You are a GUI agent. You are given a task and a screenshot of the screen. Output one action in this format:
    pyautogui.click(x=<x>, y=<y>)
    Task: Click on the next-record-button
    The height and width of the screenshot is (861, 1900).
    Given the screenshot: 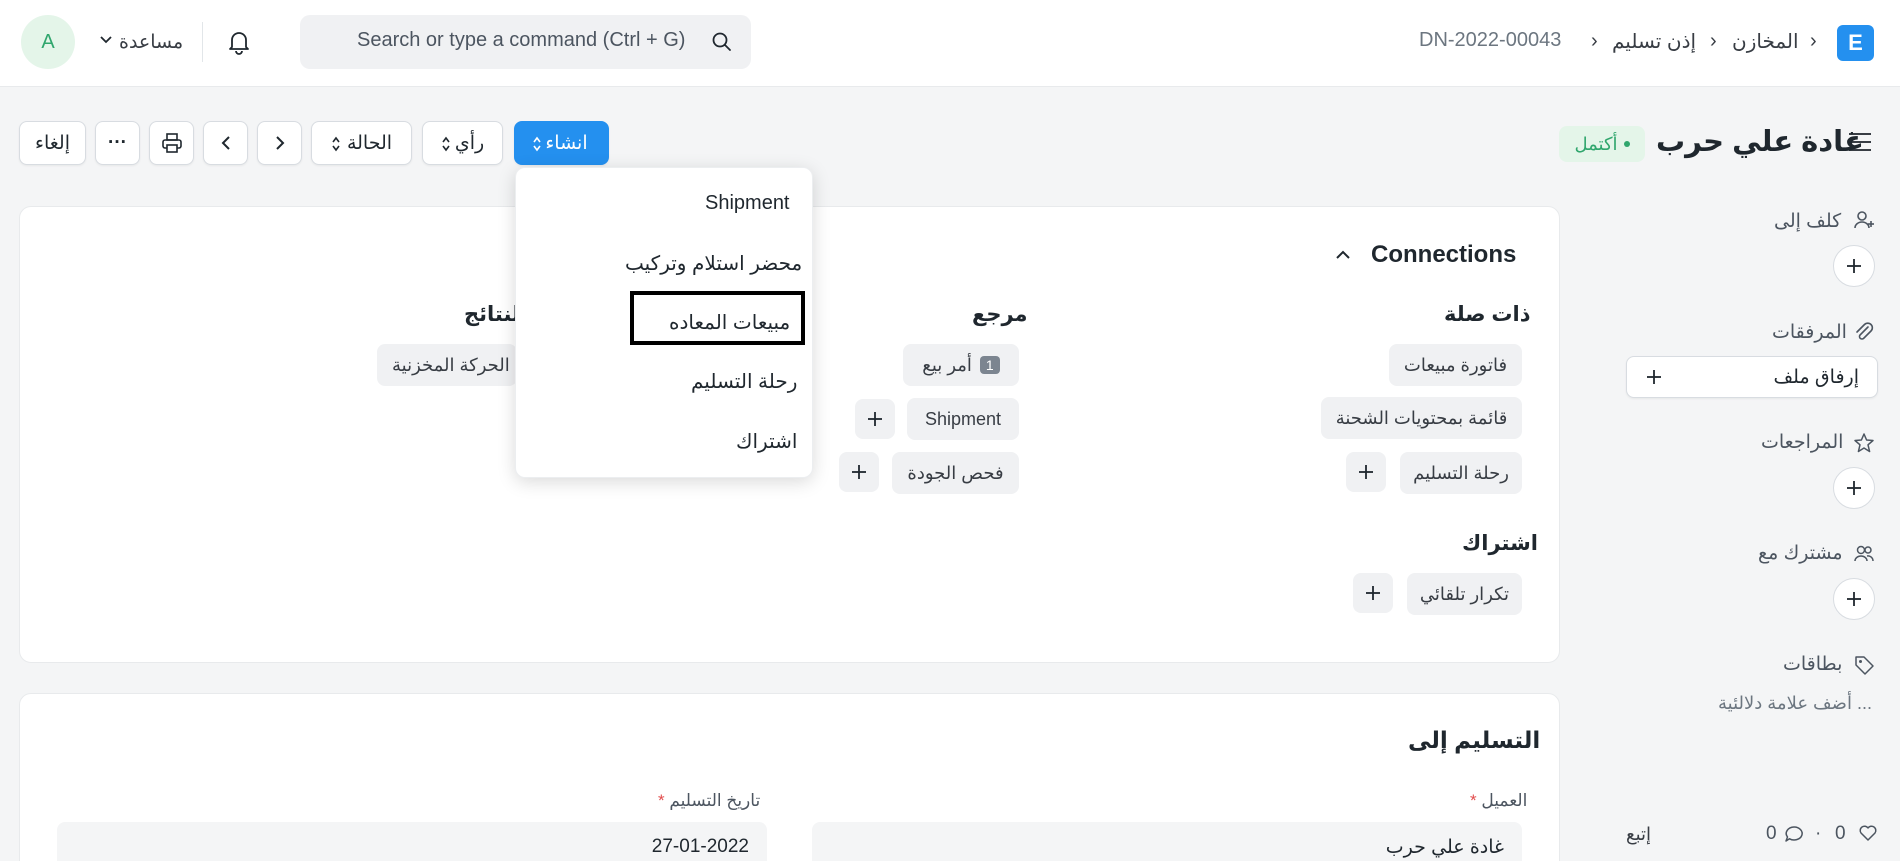 What is the action you would take?
    pyautogui.click(x=279, y=143)
    